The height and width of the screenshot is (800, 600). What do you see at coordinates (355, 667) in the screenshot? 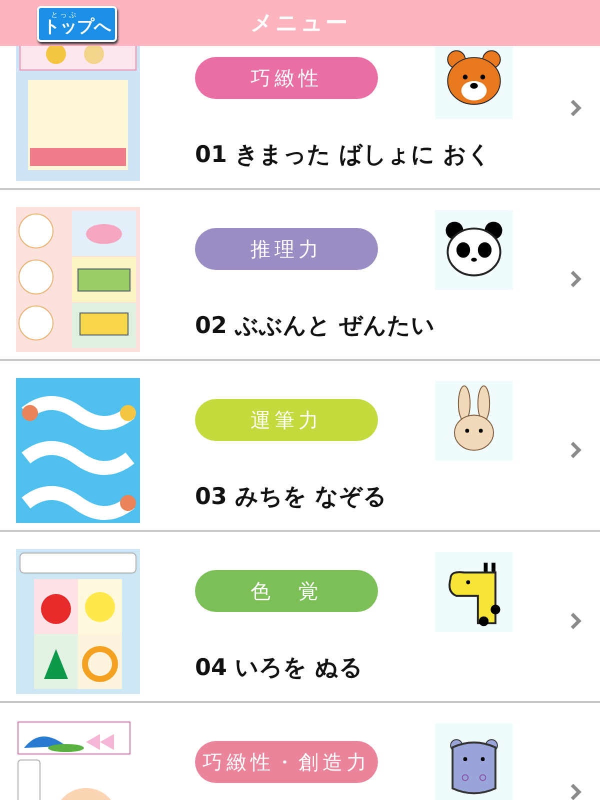
I see `menu-item-title: 04 いろを ぬる` at bounding box center [355, 667].